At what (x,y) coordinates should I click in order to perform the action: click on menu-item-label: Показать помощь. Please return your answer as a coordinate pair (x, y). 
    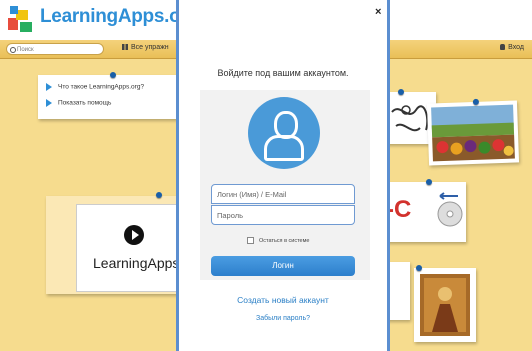
    Looking at the image, I should click on (85, 103).